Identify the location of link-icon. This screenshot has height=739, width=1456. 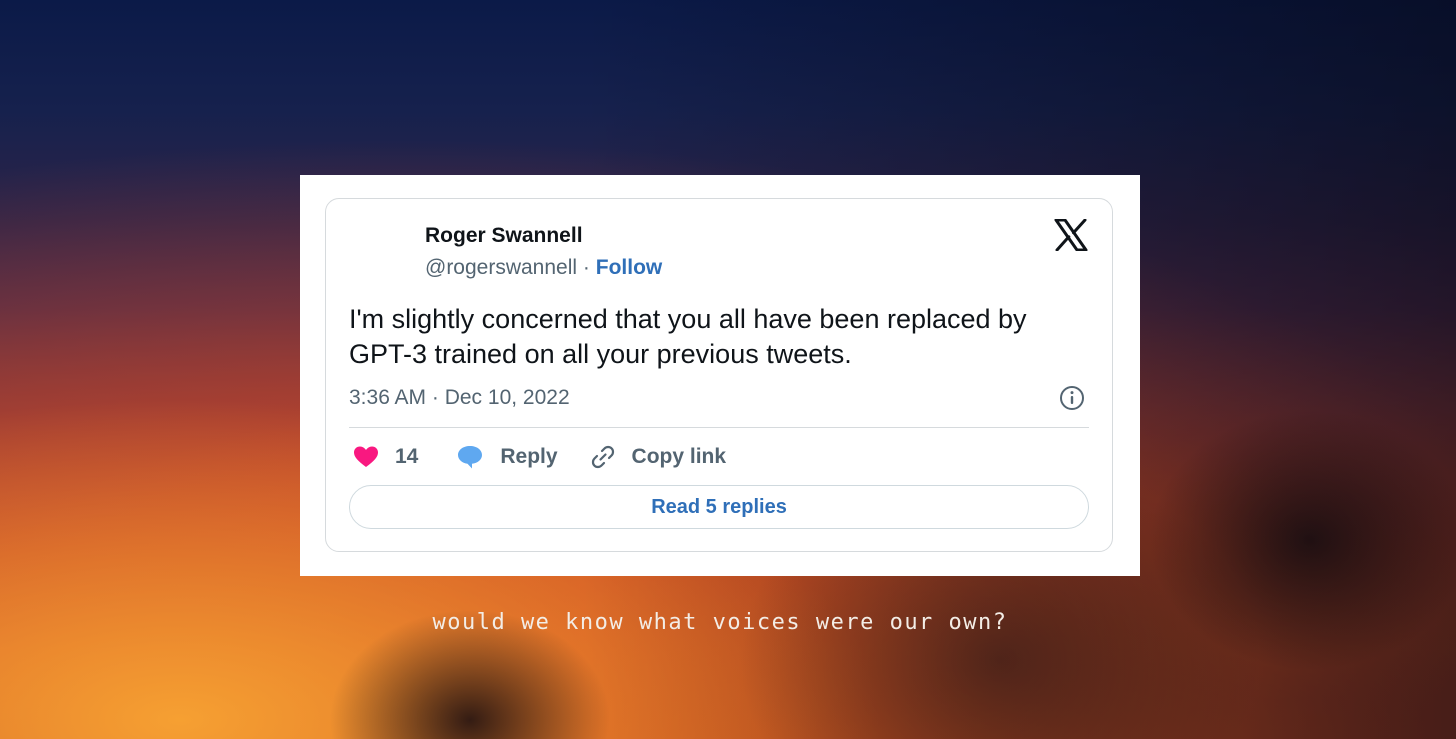
(602, 457).